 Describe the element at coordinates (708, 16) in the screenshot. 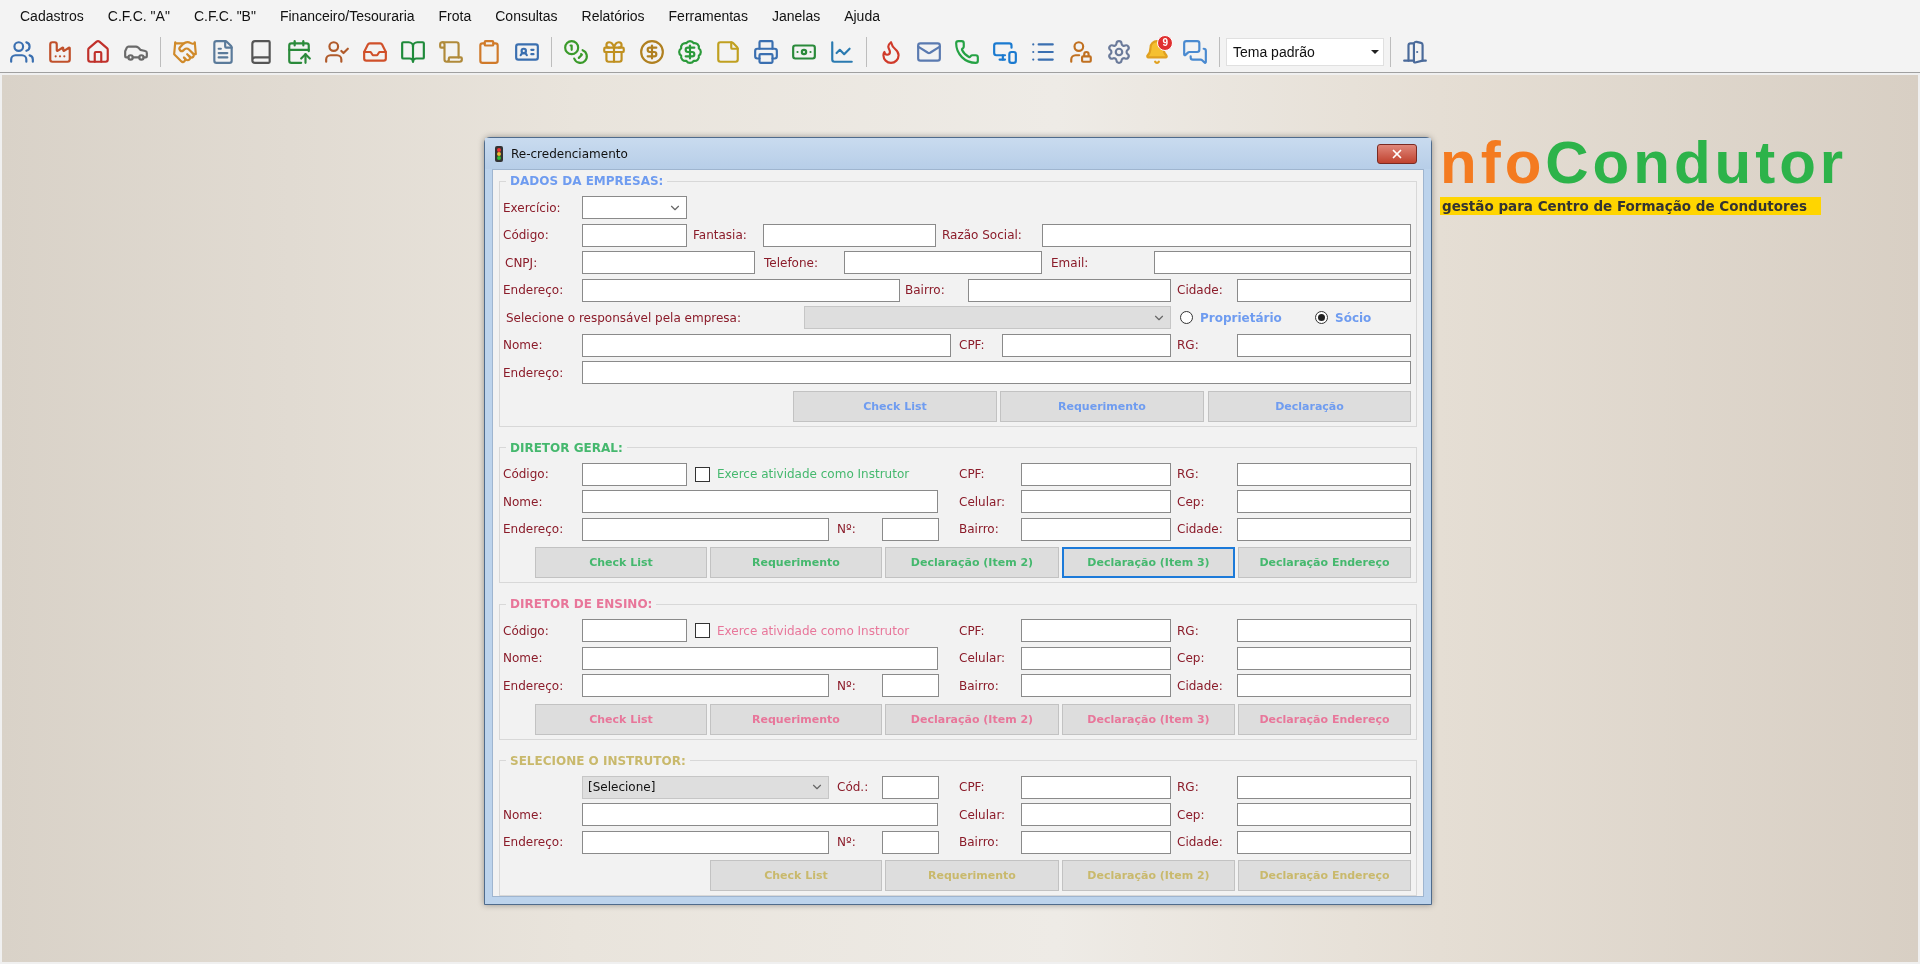

I see `menu-item: Ferramentas` at that location.